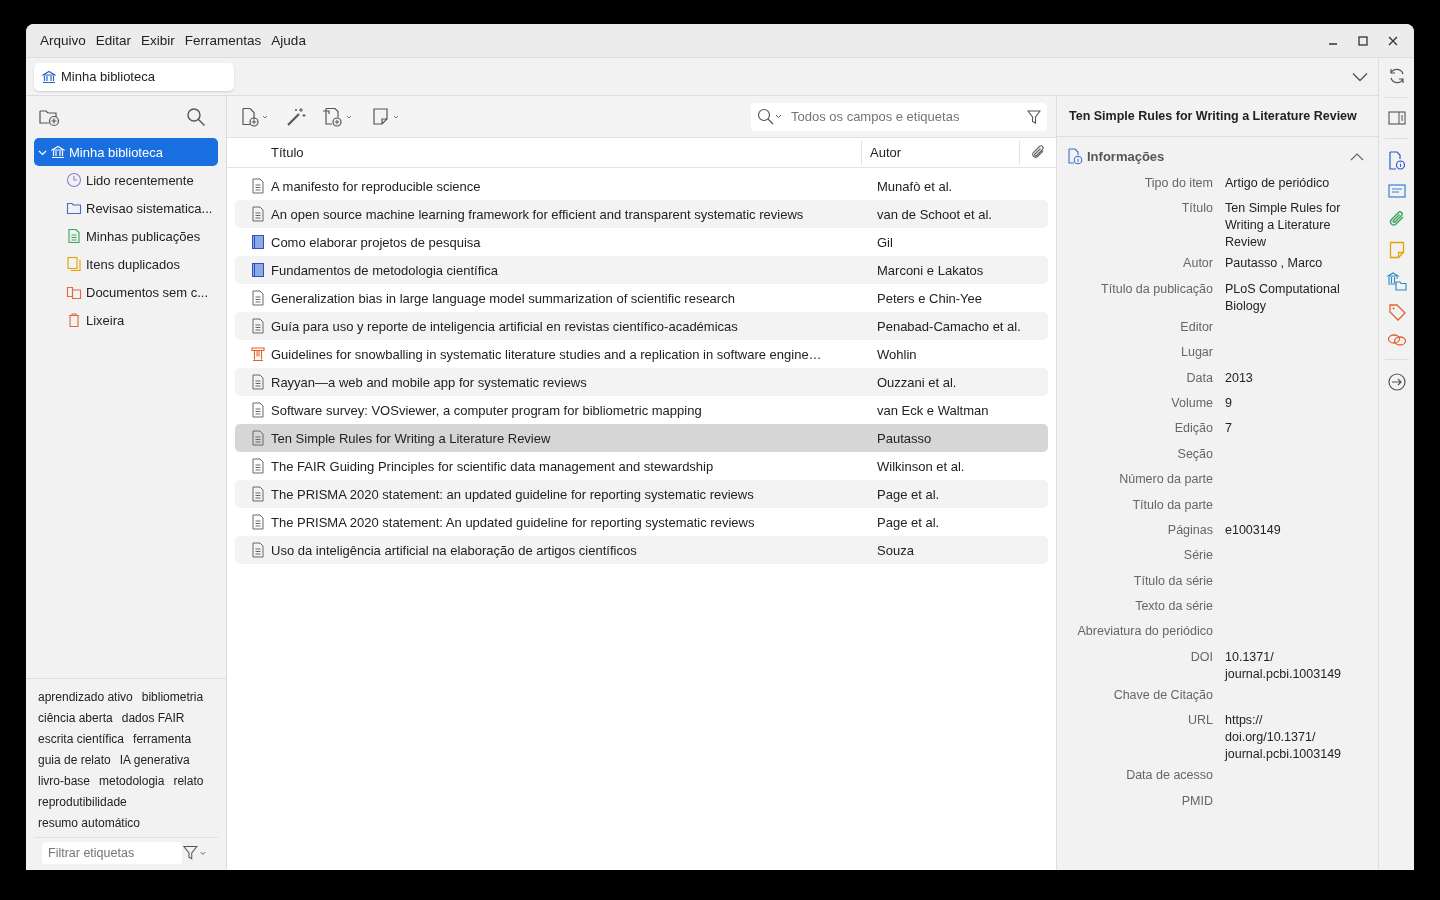 Image resolution: width=1440 pixels, height=900 pixels. I want to click on item-row: Guidelines for snowballing in systematic literature studies and a replication in software engine… Wohlin, so click(641, 354).